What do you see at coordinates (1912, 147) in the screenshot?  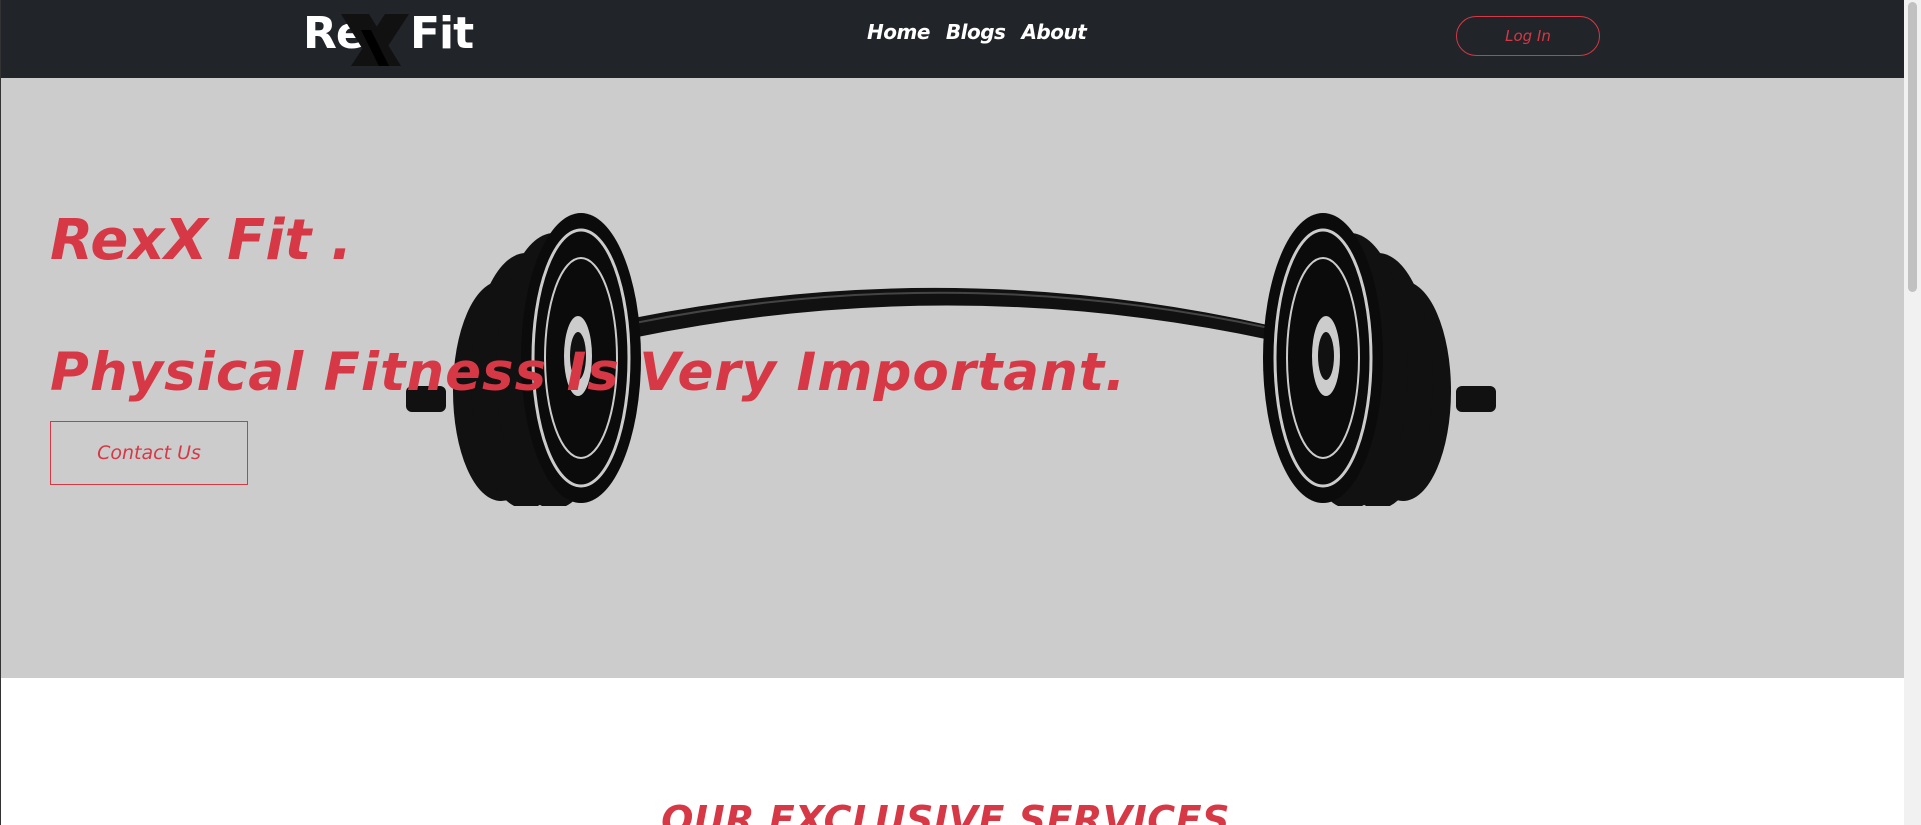 I see `scrollbar-thumb` at bounding box center [1912, 147].